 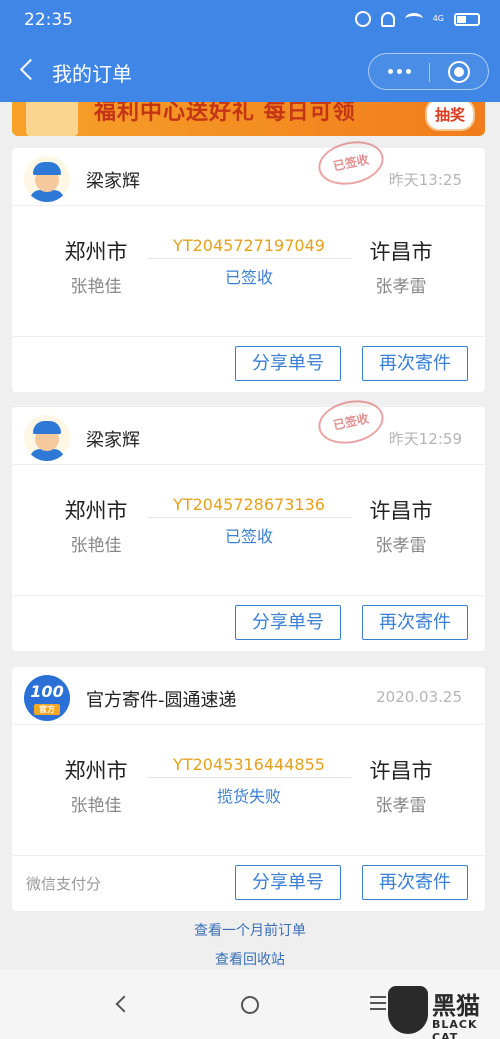 I want to click on lottery-button: 抽奖, so click(x=449, y=116).